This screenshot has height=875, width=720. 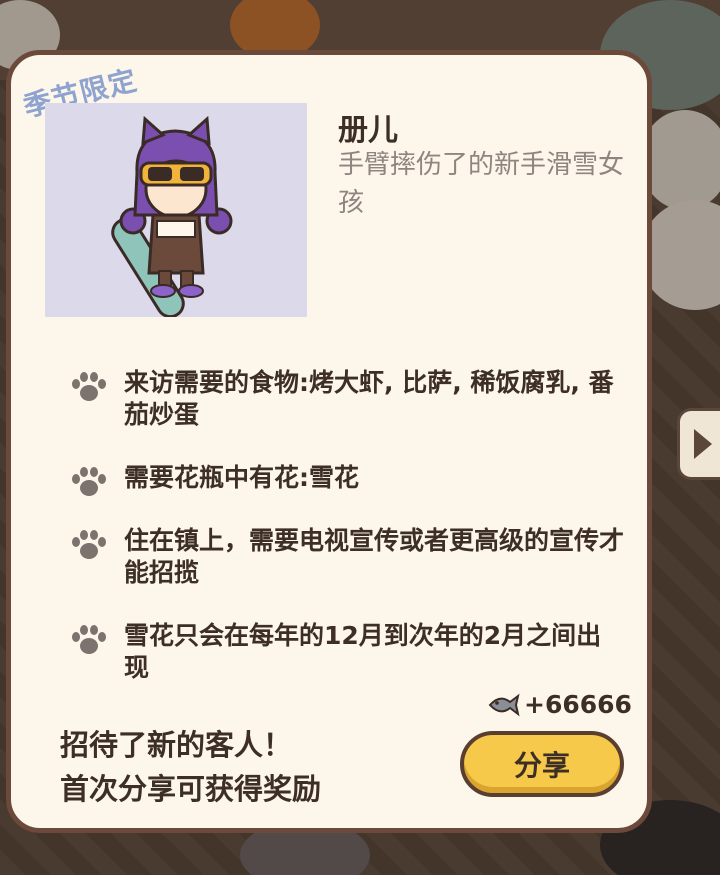 What do you see at coordinates (374, 556) in the screenshot?
I see `requirement-text: 住在镇上，需要电视宣传或者更高级的宣传才能招揽` at bounding box center [374, 556].